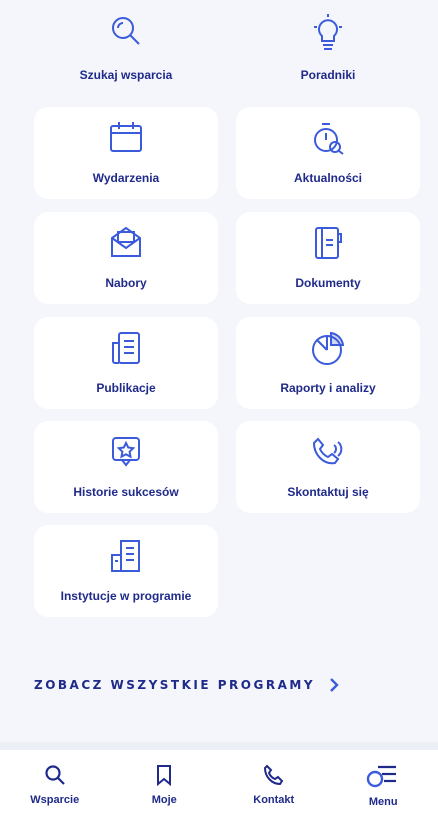  Describe the element at coordinates (328, 32) in the screenshot. I see `lightbulb-icon` at that location.